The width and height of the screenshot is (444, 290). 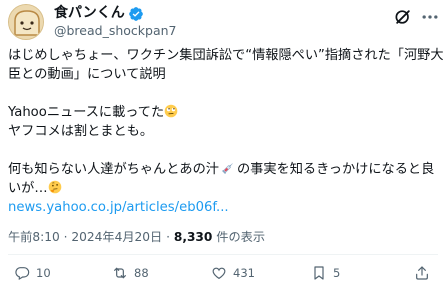 I want to click on rolling-eyes-emoji-icon, so click(x=171, y=111).